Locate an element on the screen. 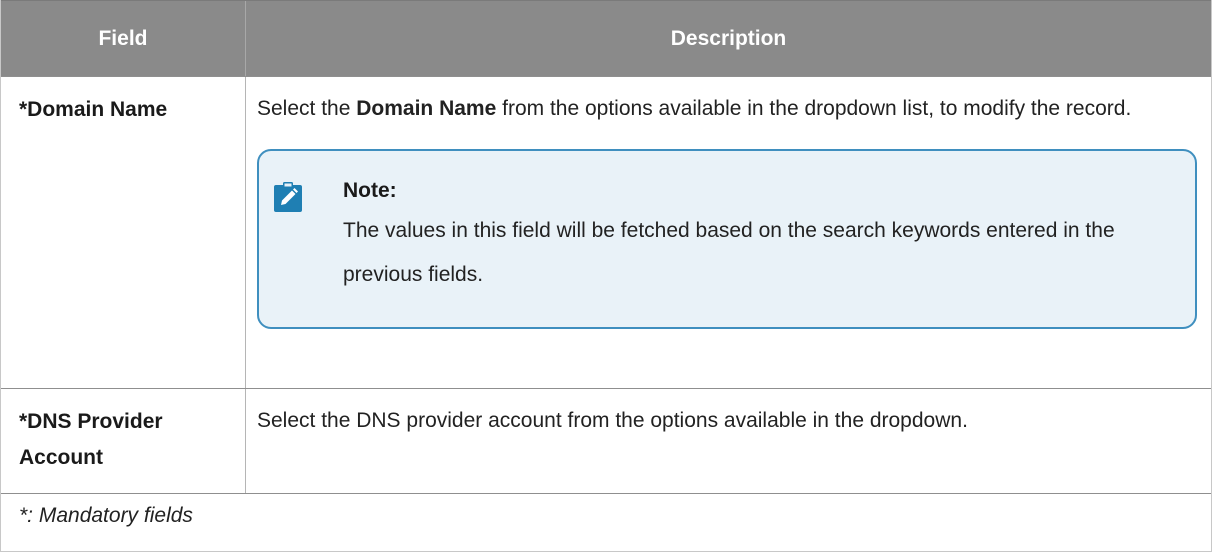 Image resolution: width=1212 pixels, height=552 pixels. header-description: Description is located at coordinates (728, 38).